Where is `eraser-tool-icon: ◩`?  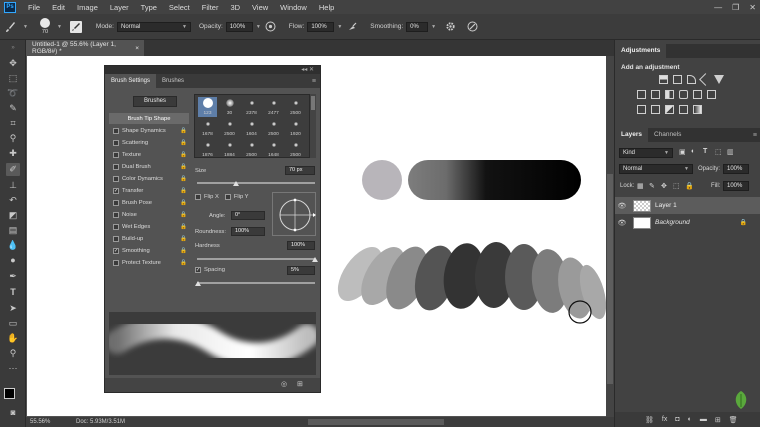
eraser-tool-icon: ◩ is located at coordinates (13, 215).